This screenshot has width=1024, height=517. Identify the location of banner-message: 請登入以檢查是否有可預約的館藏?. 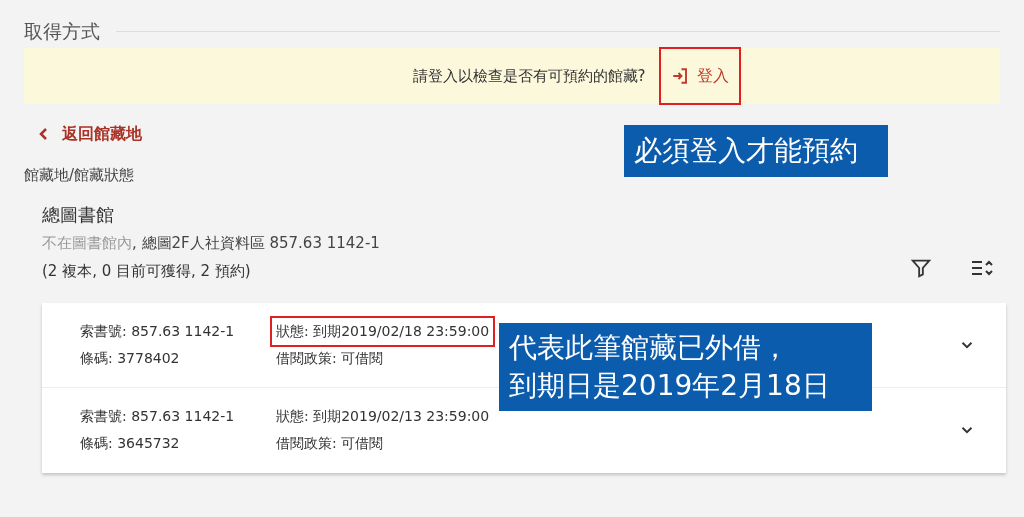
(529, 76).